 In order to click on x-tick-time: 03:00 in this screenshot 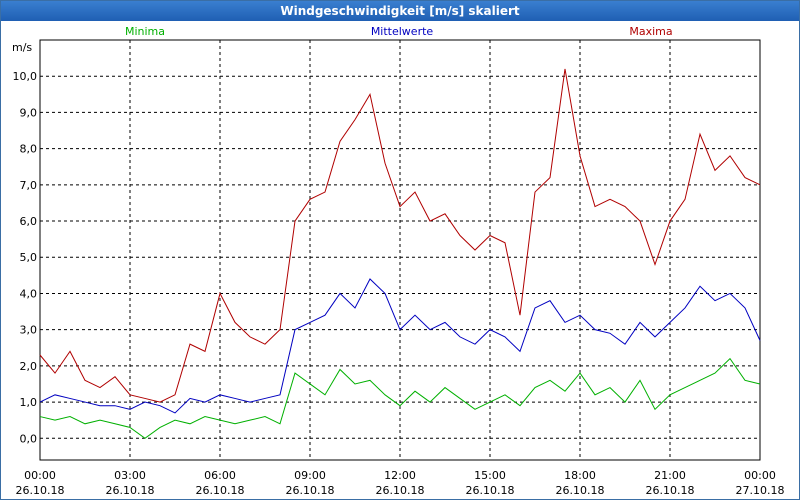, I will do `click(130, 475)`.